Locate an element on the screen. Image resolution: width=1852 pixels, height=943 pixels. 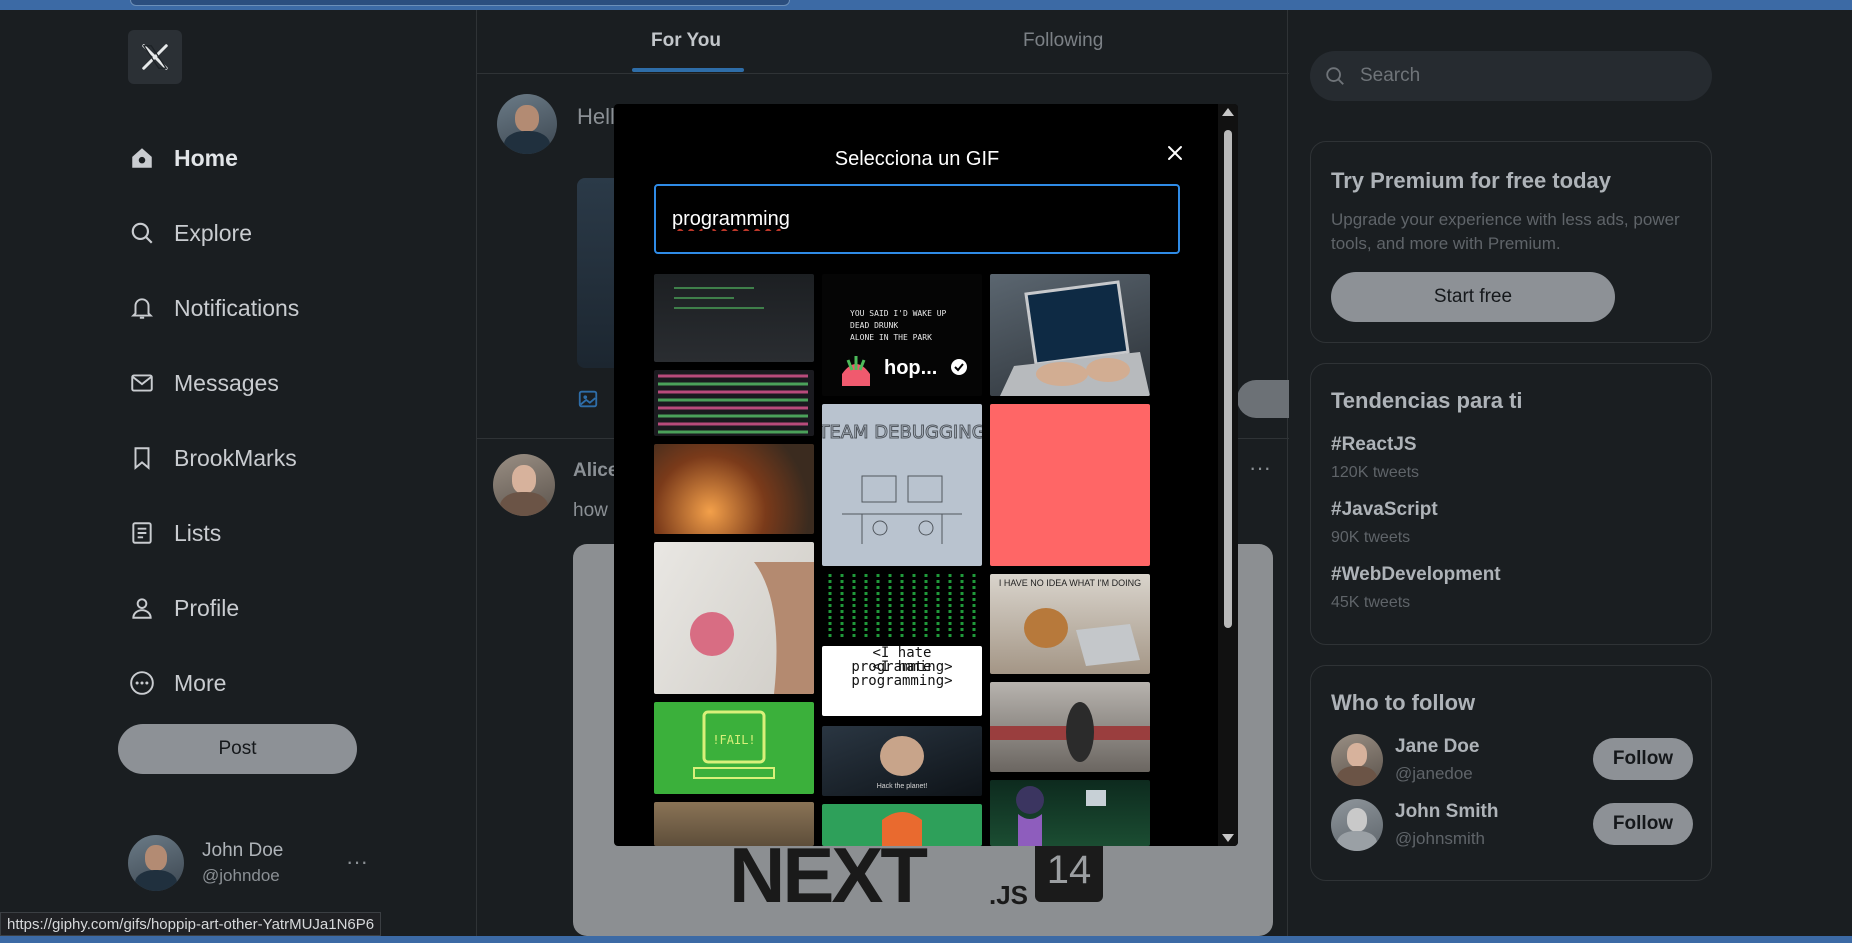
modal-scrollbar is located at coordinates (1228, 475).